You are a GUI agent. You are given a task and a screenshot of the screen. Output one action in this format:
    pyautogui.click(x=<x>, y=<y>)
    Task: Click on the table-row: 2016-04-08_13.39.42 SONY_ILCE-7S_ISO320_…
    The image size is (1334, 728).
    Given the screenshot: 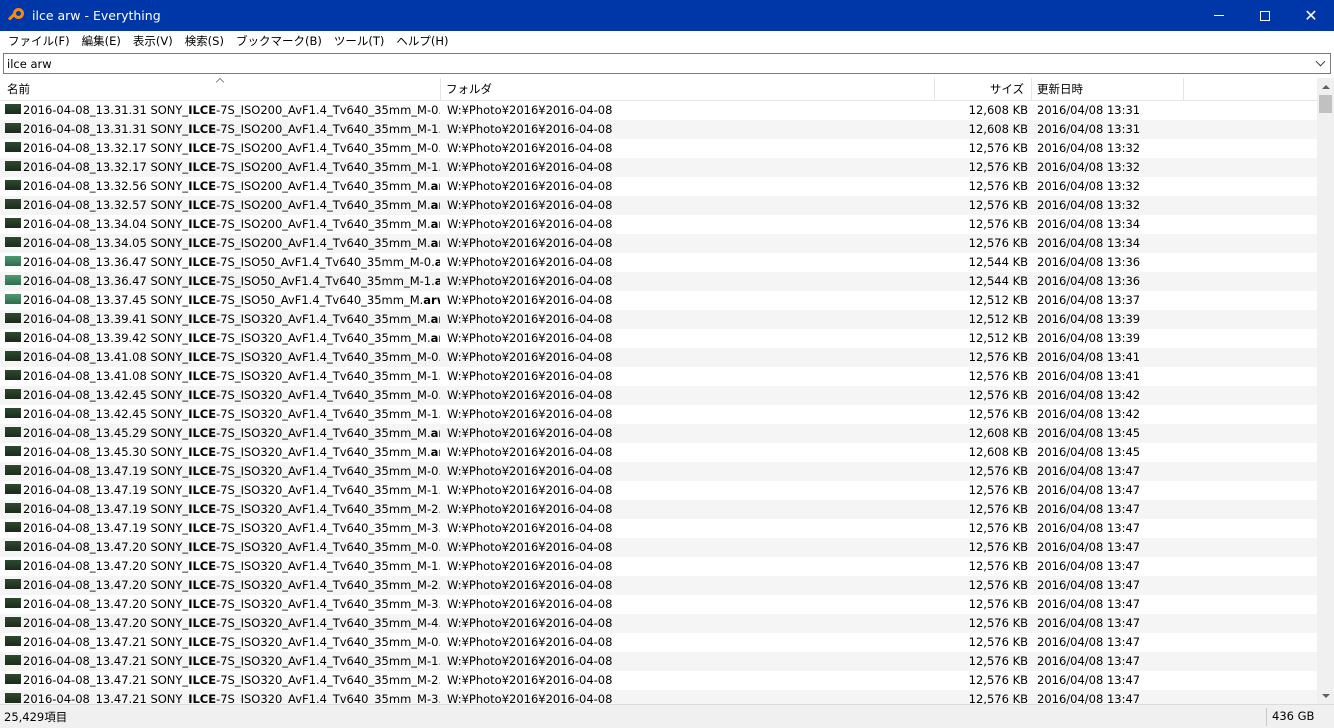 What is the action you would take?
    pyautogui.click(x=658, y=338)
    